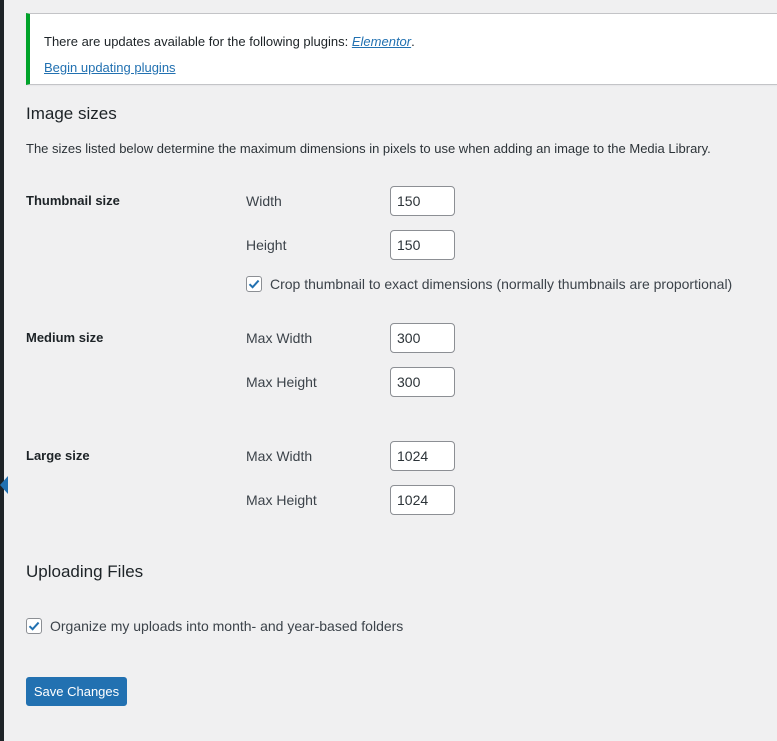 The height and width of the screenshot is (741, 777). What do you see at coordinates (281, 500) in the screenshot?
I see `large-height-label: Max Height` at bounding box center [281, 500].